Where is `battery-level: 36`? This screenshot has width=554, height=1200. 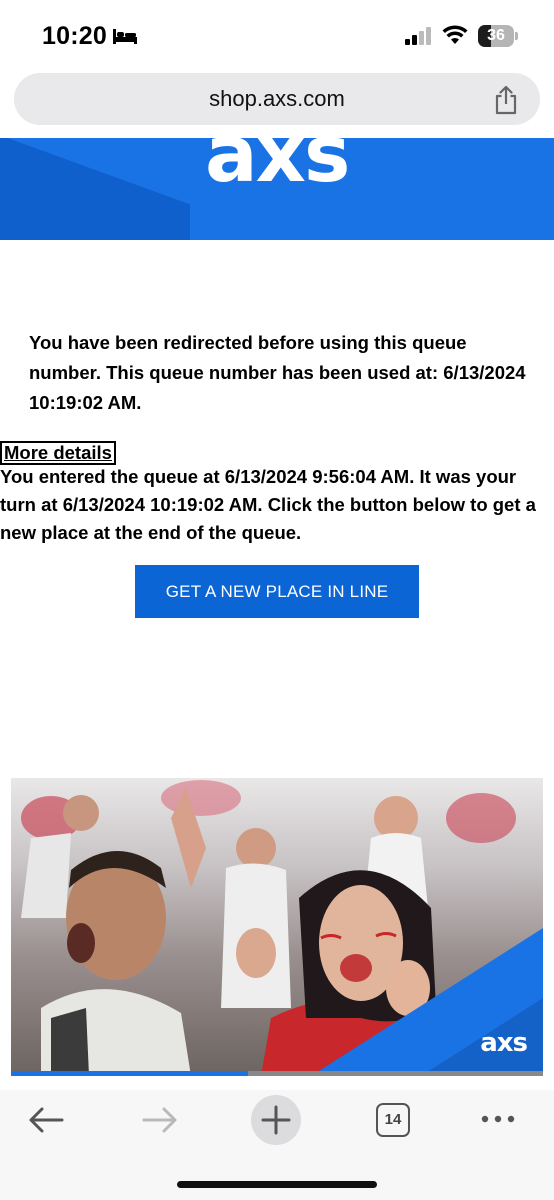
battery-level: 36 is located at coordinates (496, 35).